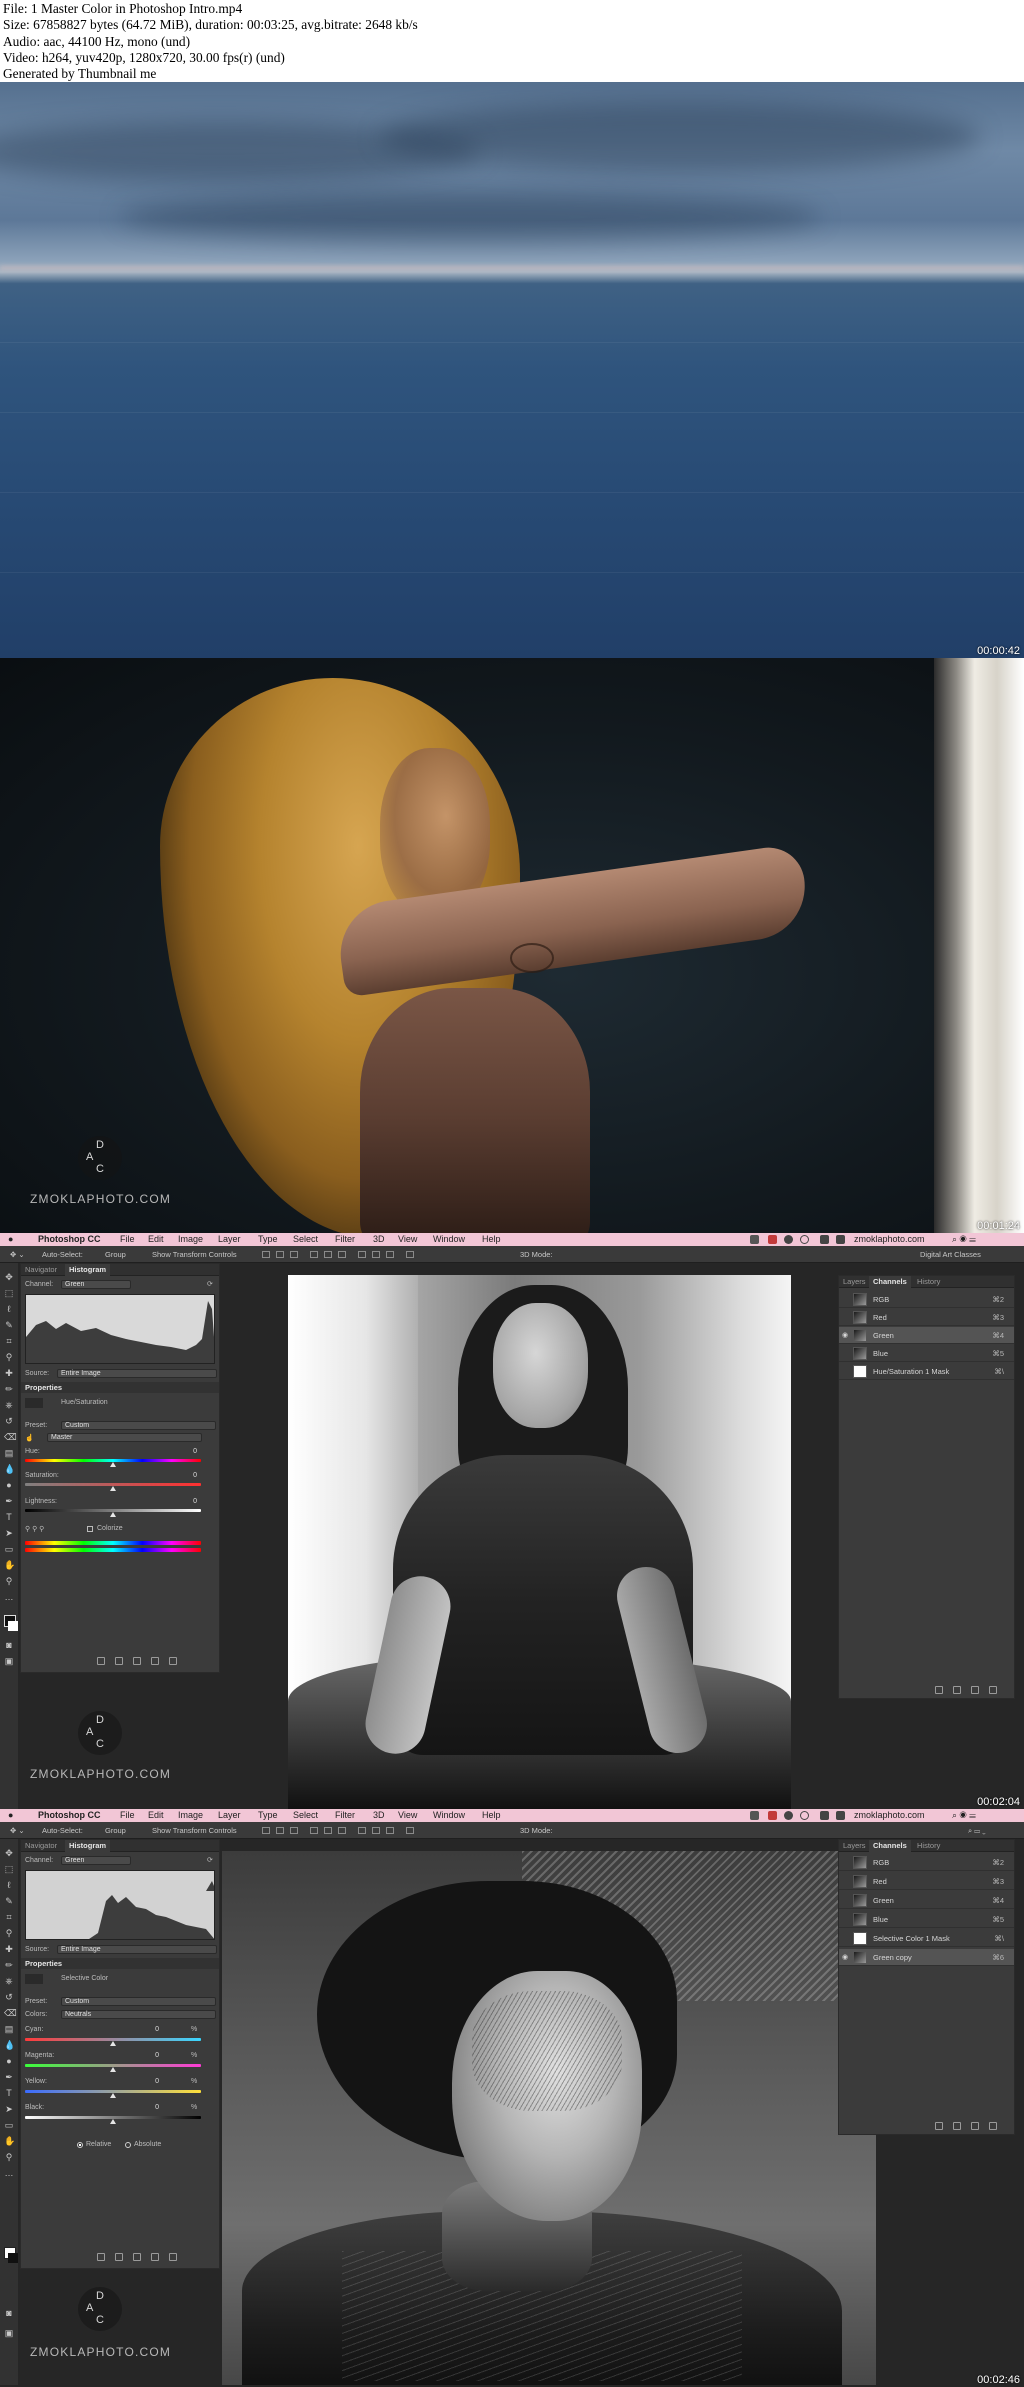 The image size is (1024, 2387). What do you see at coordinates (124, 1437) in the screenshot?
I see `range-select: Master` at bounding box center [124, 1437].